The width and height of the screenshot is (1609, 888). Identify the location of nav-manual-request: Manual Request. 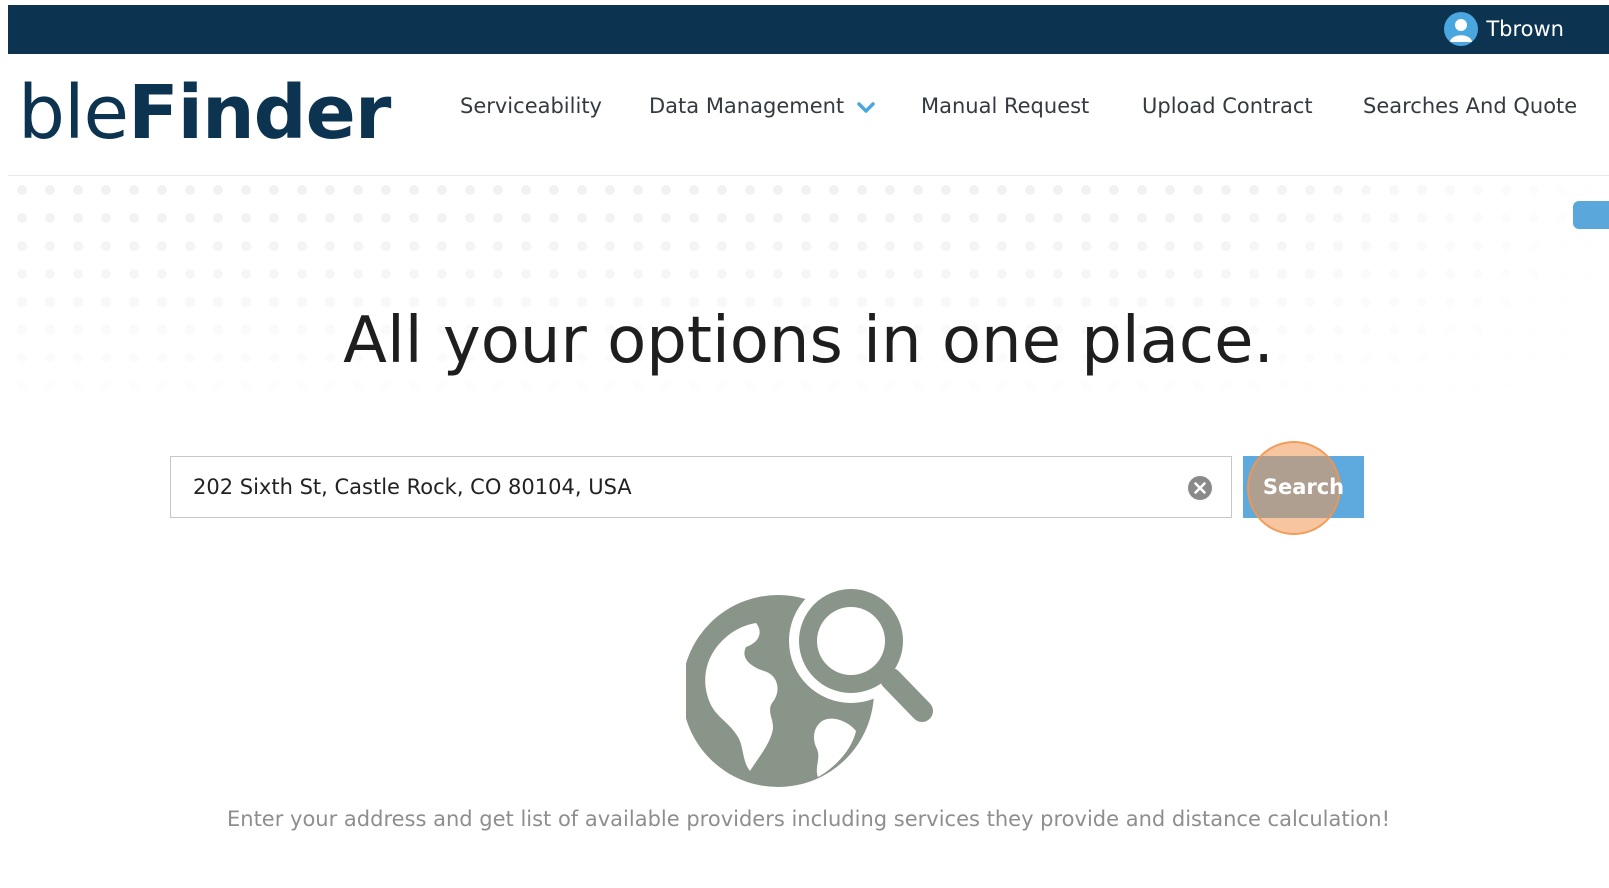
(1005, 106).